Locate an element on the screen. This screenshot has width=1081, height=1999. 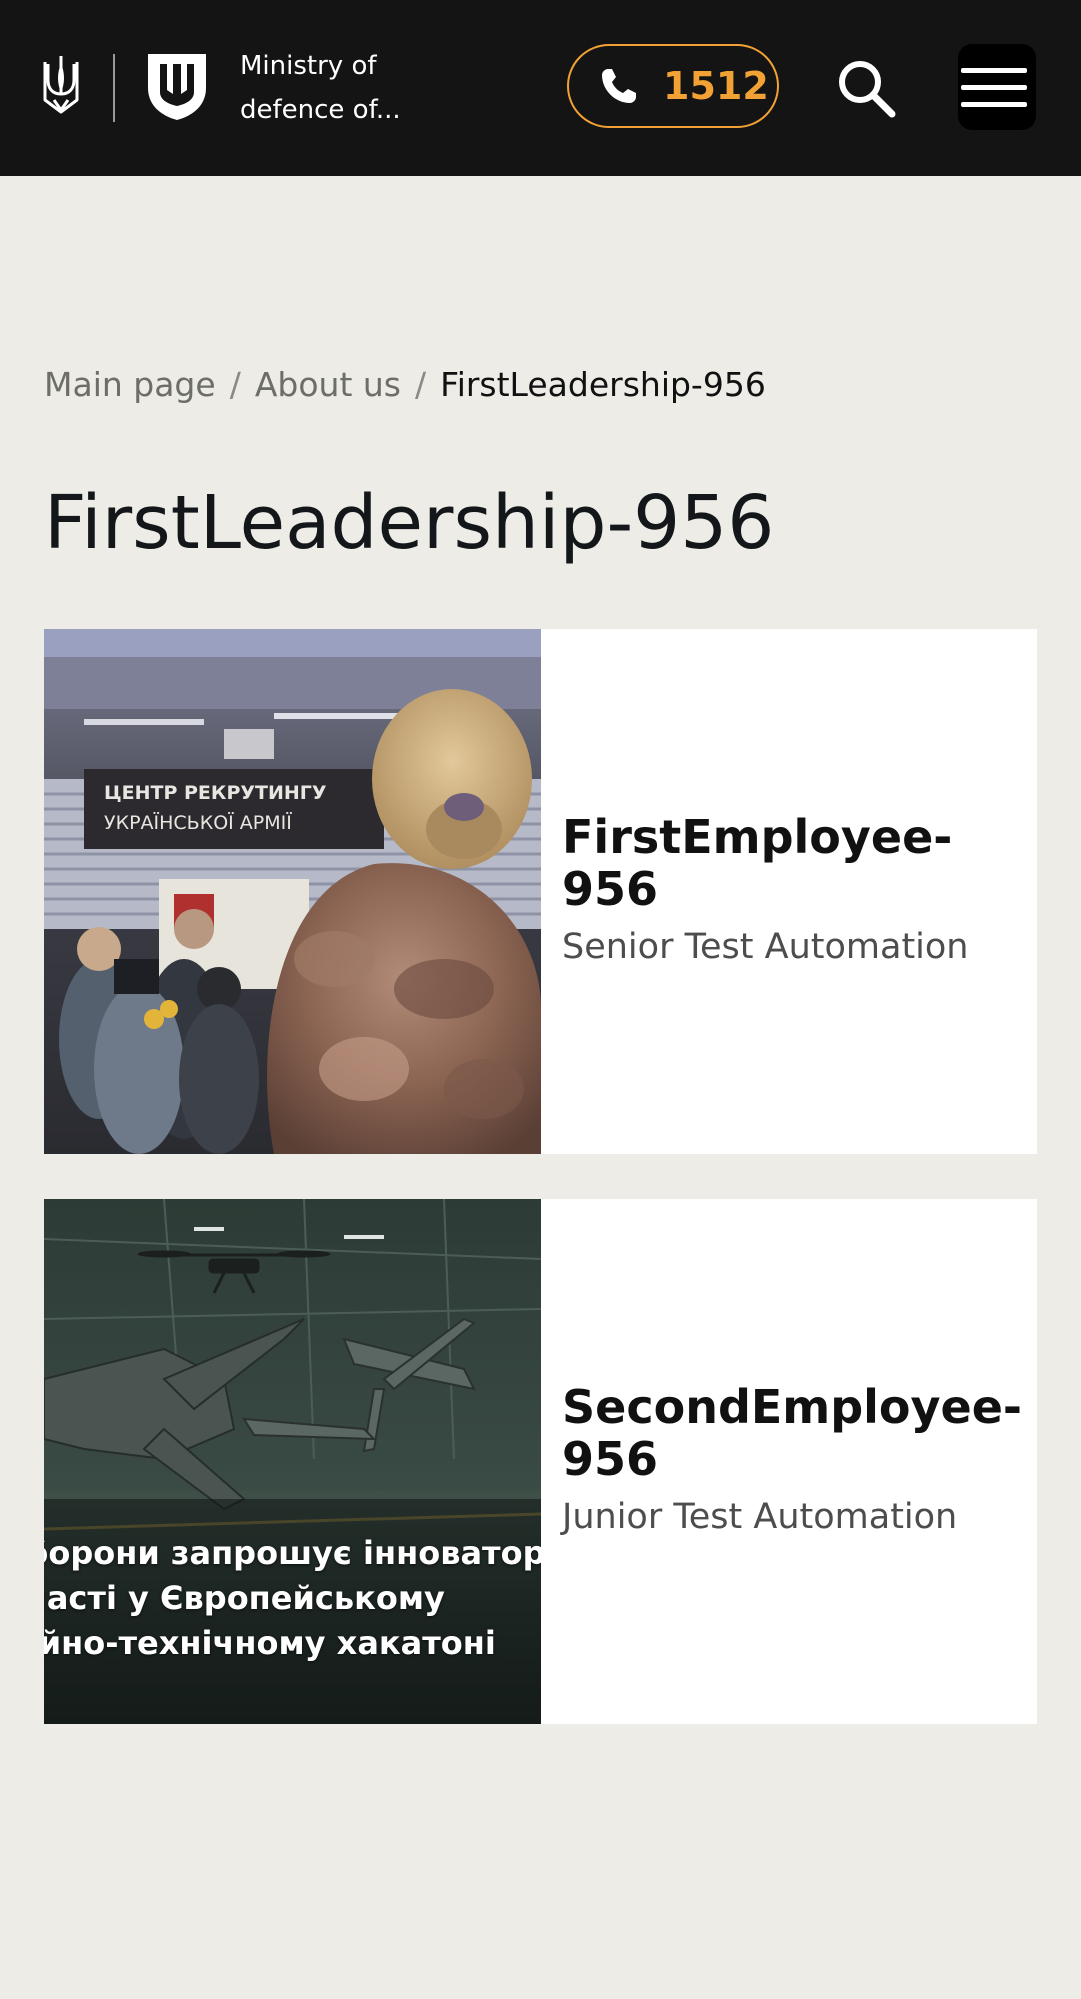
employee-photo: ЦЕНТР РЕКРУТИНГУ УКРАЇНСЬКОЇ АРМІЇ is located at coordinates (292, 891).